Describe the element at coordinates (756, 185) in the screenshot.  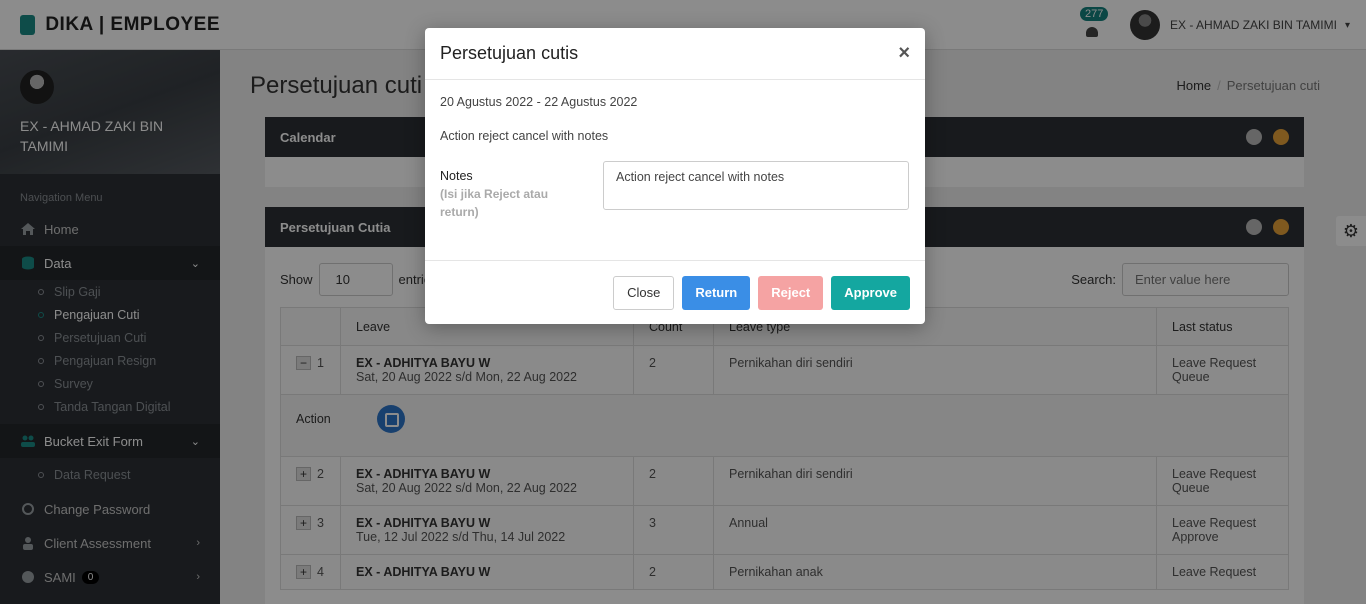
I see `notes-textarea: Action reject cancel with notes` at that location.